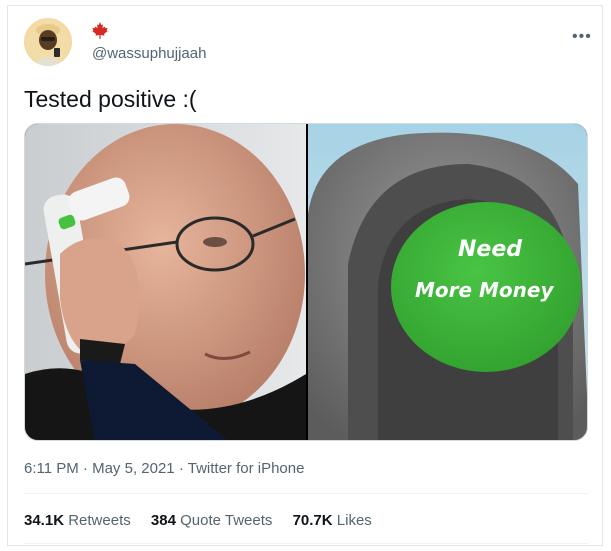 The width and height of the screenshot is (611, 551). I want to click on likes-label: Likes, so click(354, 520).